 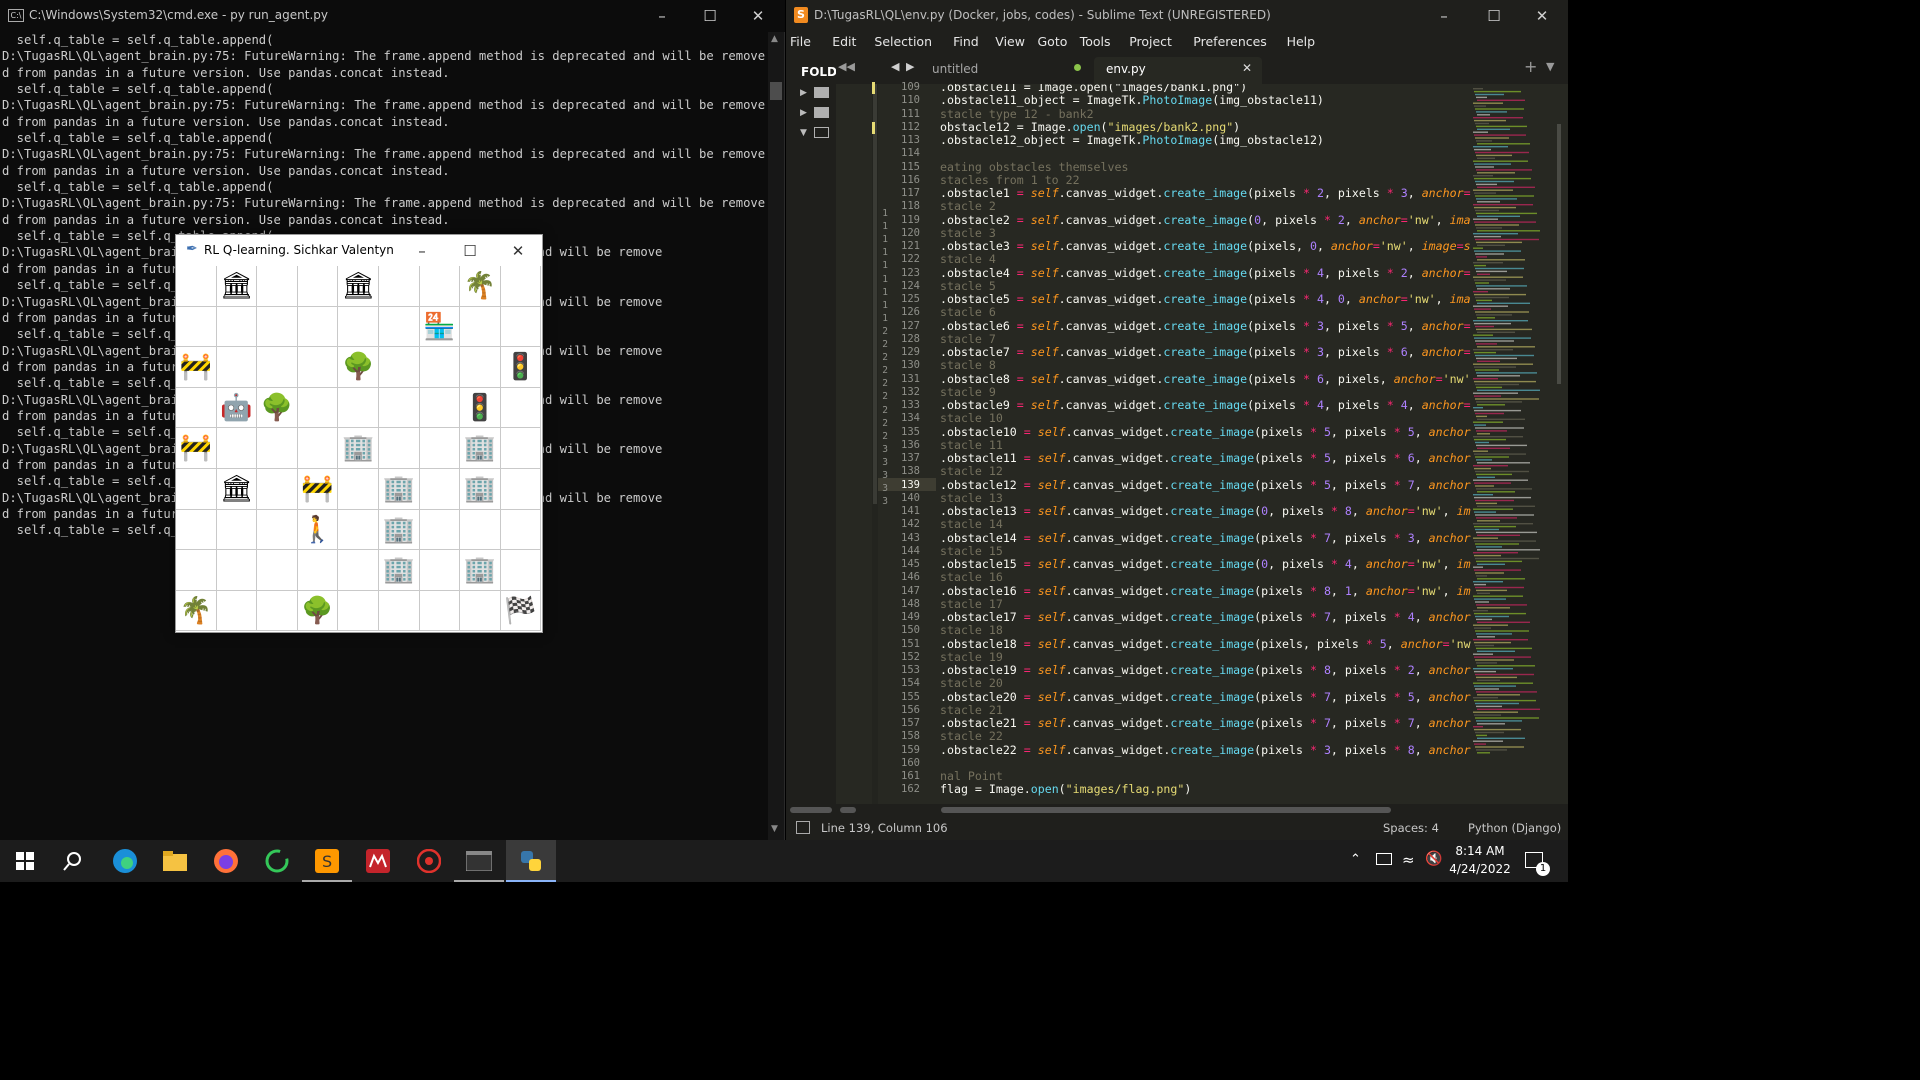 What do you see at coordinates (846, 66) in the screenshot?
I see `tab-nav-left-icon: ◀◀` at bounding box center [846, 66].